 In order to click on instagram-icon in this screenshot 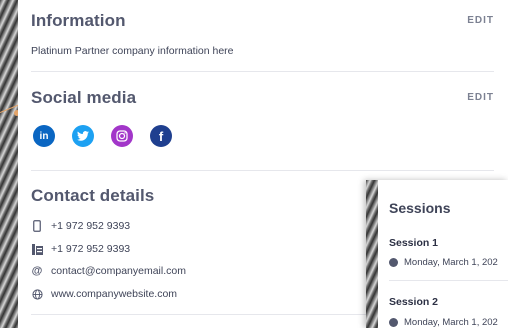, I will do `click(122, 136)`.